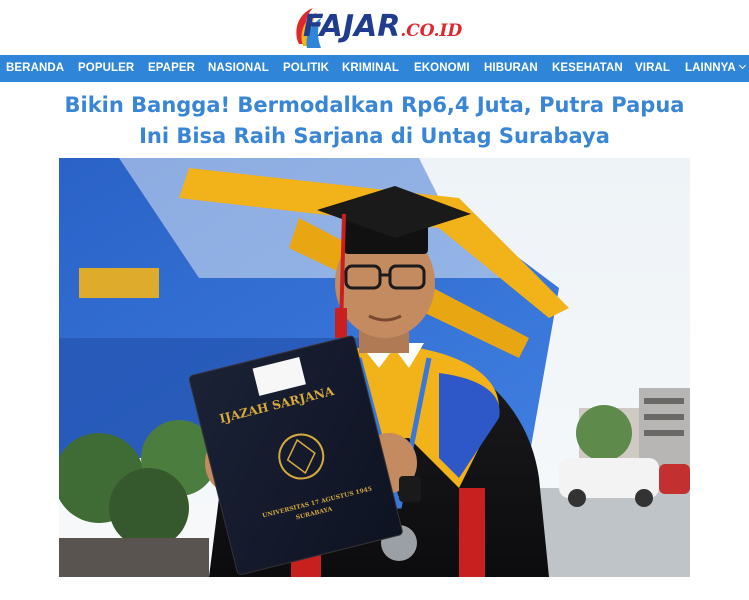 The width and height of the screenshot is (749, 600). Describe the element at coordinates (171, 68) in the screenshot. I see `nav-item-epaper: EPAPER` at that location.